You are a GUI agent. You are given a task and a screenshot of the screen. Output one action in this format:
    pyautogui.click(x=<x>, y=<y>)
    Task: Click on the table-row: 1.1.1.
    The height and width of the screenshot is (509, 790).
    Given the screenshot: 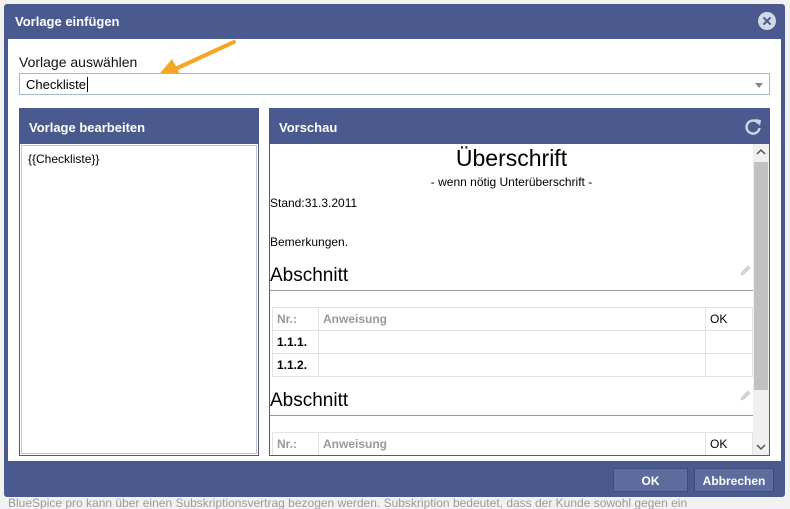 What is the action you would take?
    pyautogui.click(x=512, y=342)
    